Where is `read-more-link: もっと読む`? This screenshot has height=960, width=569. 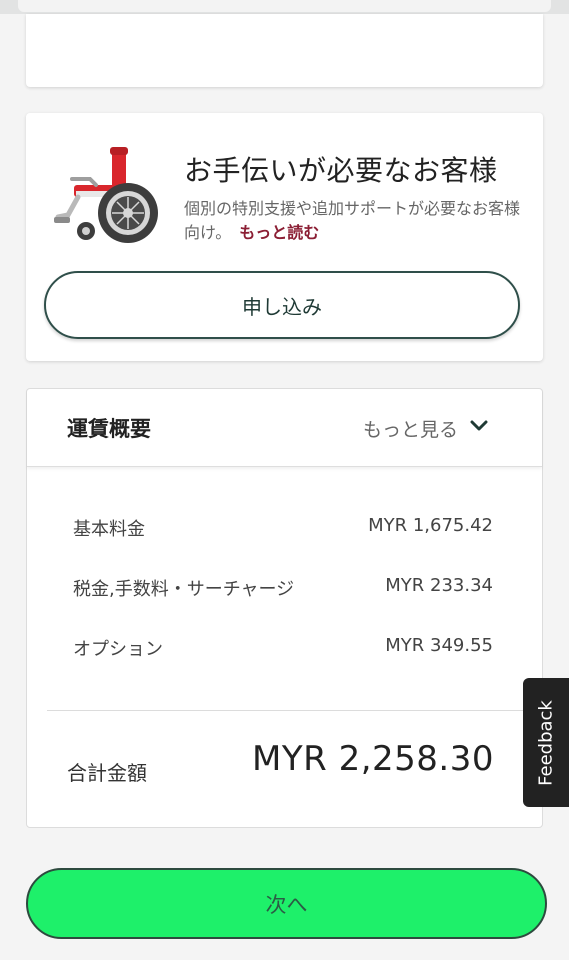 read-more-link: もっと読む is located at coordinates (279, 232).